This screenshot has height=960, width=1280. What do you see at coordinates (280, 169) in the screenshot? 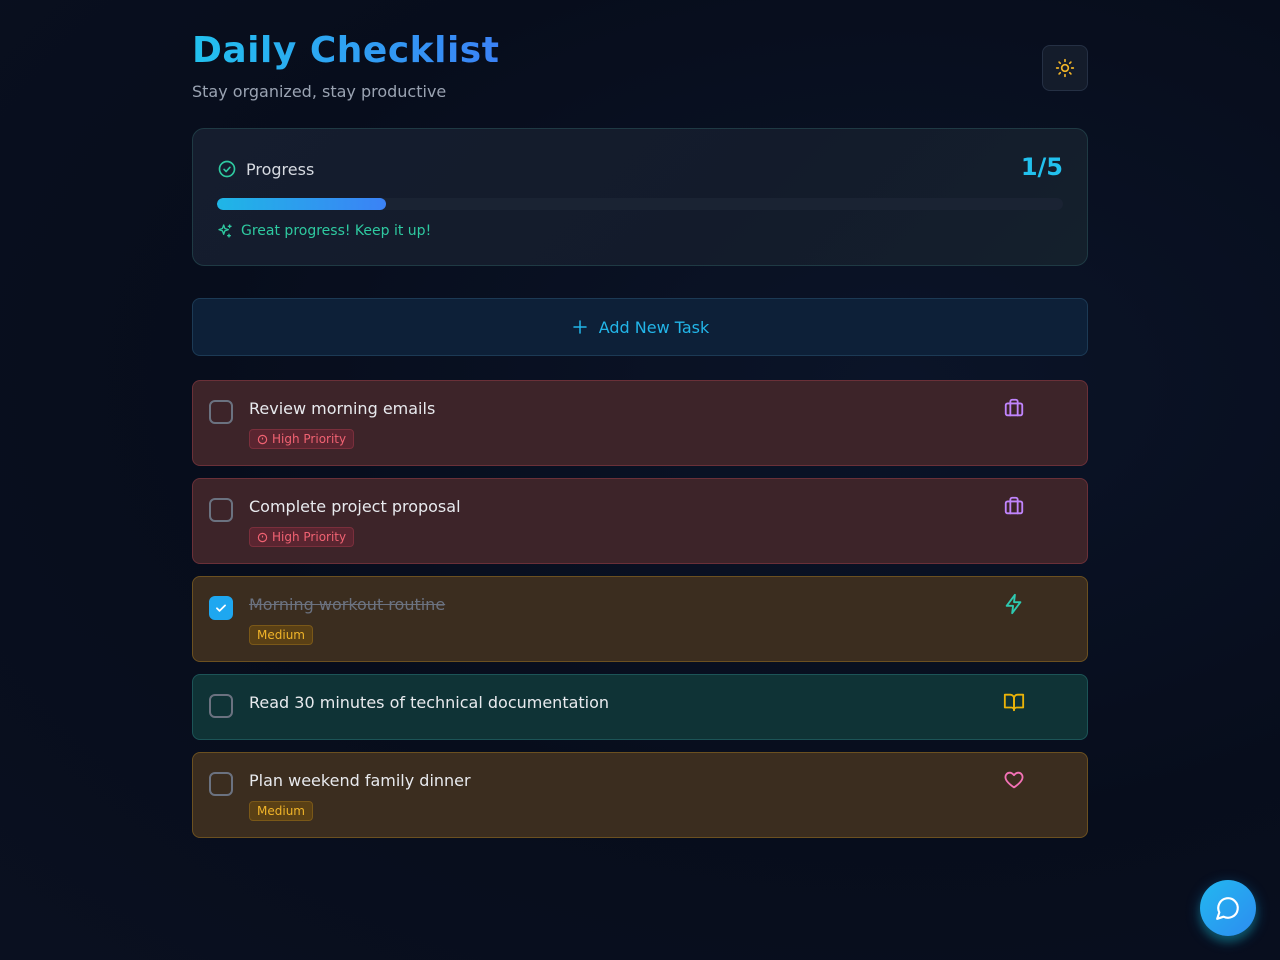
I see `progress-label: Progress` at bounding box center [280, 169].